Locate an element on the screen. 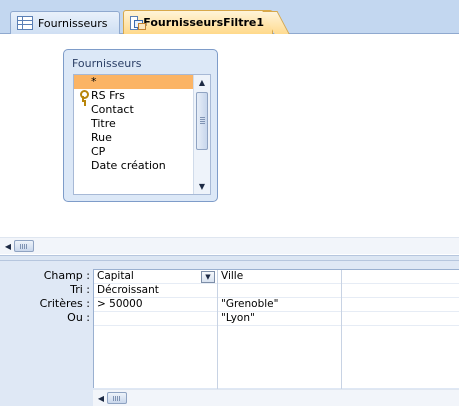 Image resolution: width=459 pixels, height=406 pixels. primary-key-icon is located at coordinates (84, 96).